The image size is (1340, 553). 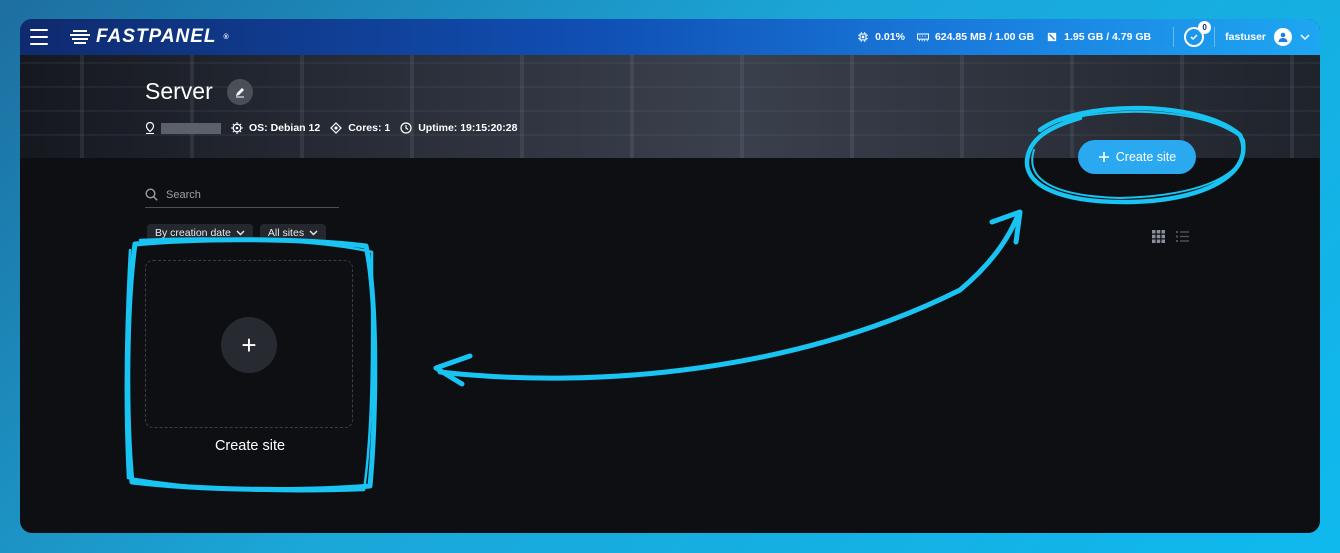 What do you see at coordinates (250, 446) in the screenshot?
I see `create-site-card-label: Create site` at bounding box center [250, 446].